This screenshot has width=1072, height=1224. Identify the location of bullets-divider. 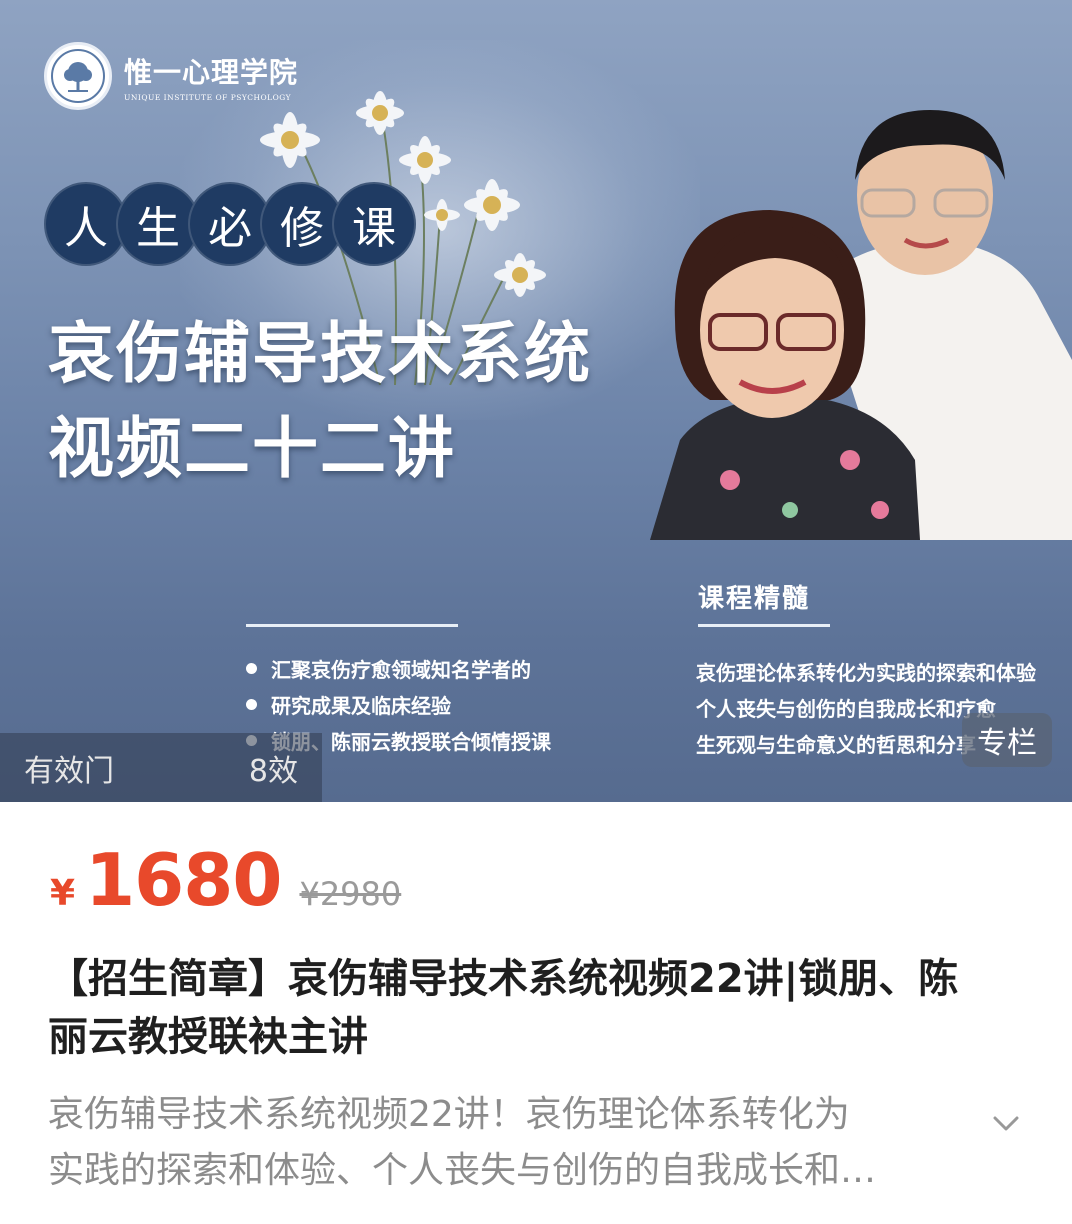
(352, 625).